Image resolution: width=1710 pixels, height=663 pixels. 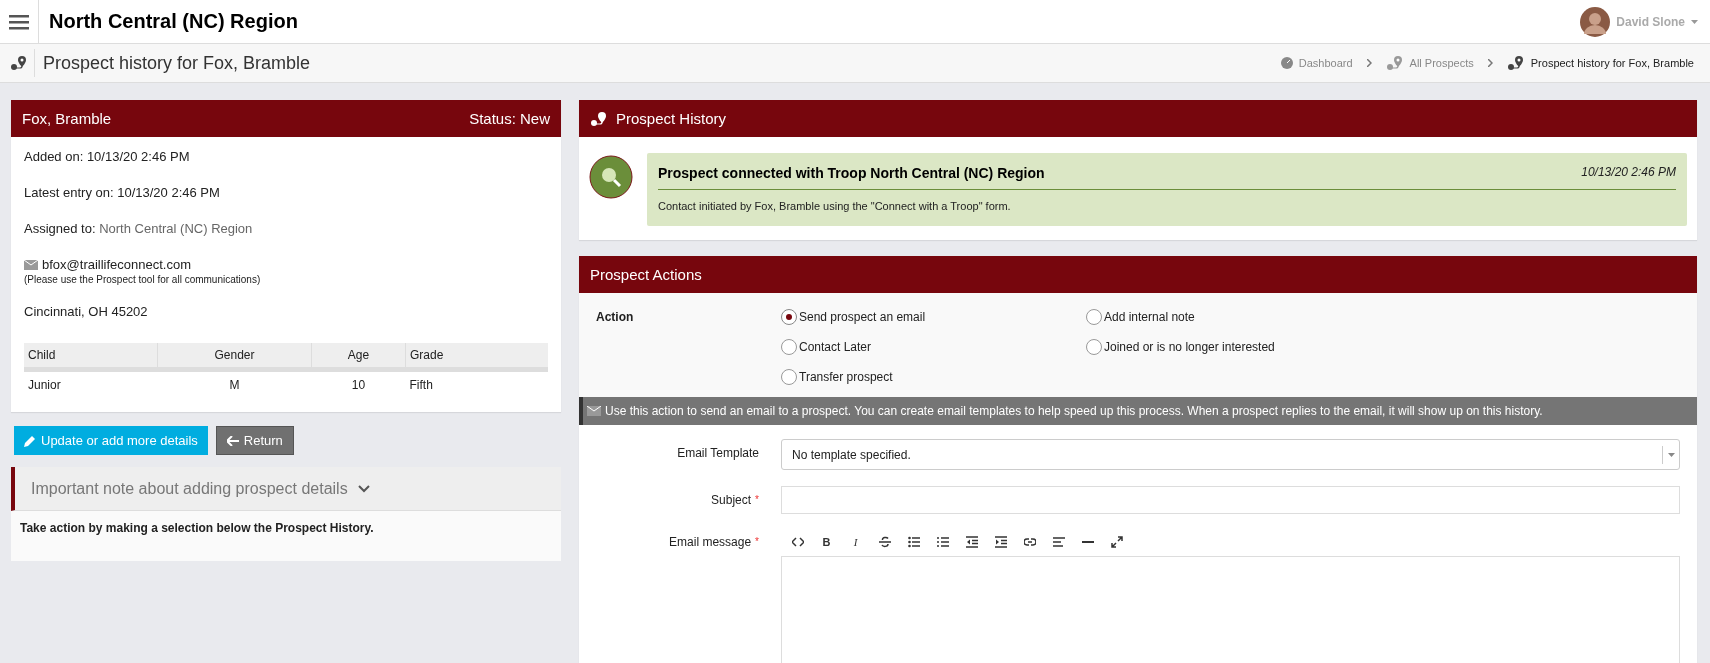 I want to click on entry-title: Prospect connected with Troop North Central (NC) Region, so click(x=852, y=173).